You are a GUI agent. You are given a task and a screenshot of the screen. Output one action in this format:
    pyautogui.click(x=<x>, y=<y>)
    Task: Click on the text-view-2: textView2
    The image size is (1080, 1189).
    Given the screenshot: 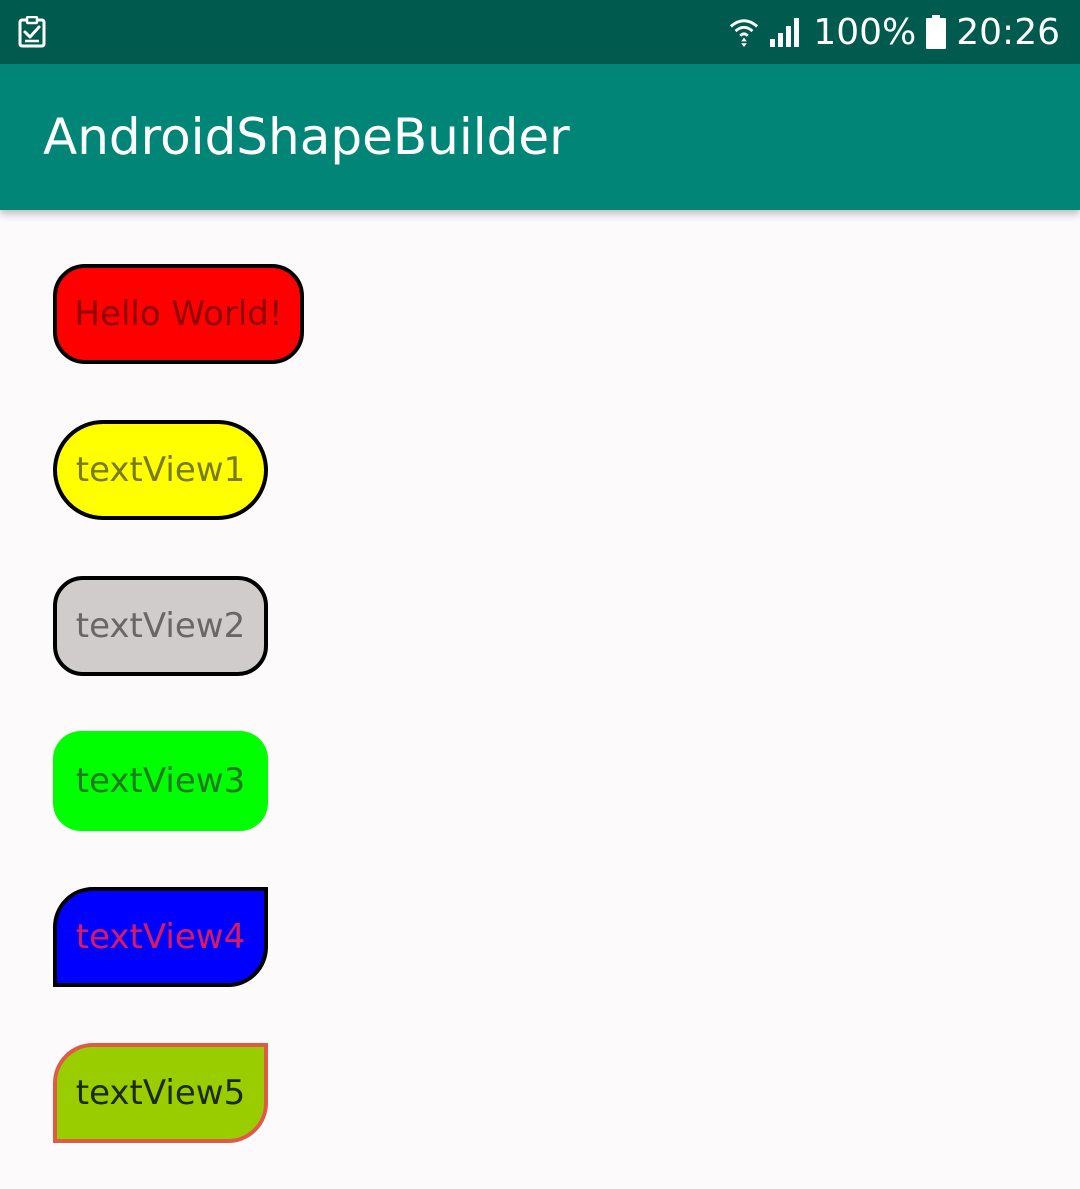 What is the action you would take?
    pyautogui.click(x=160, y=626)
    